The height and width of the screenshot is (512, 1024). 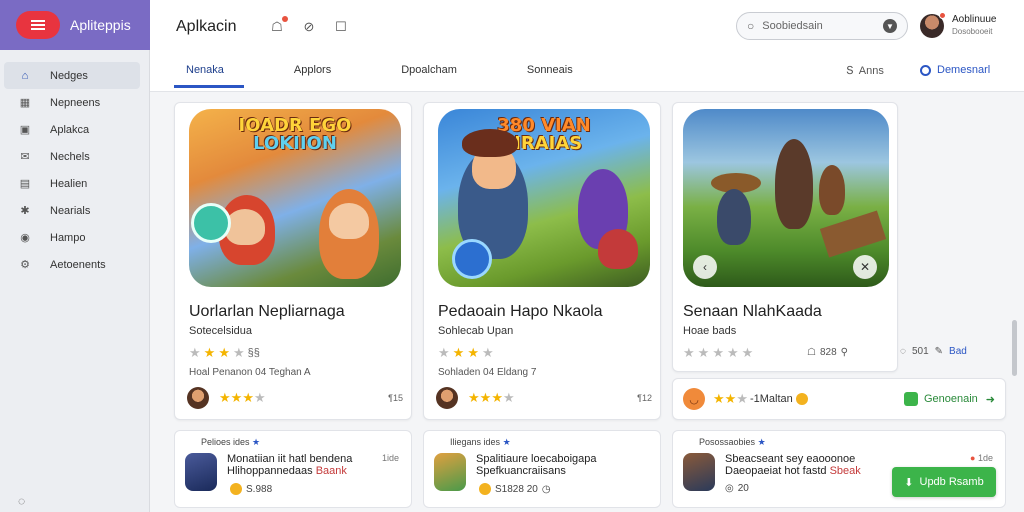 What do you see at coordinates (1014, 348) in the screenshot?
I see `scrollbar` at bounding box center [1014, 348].